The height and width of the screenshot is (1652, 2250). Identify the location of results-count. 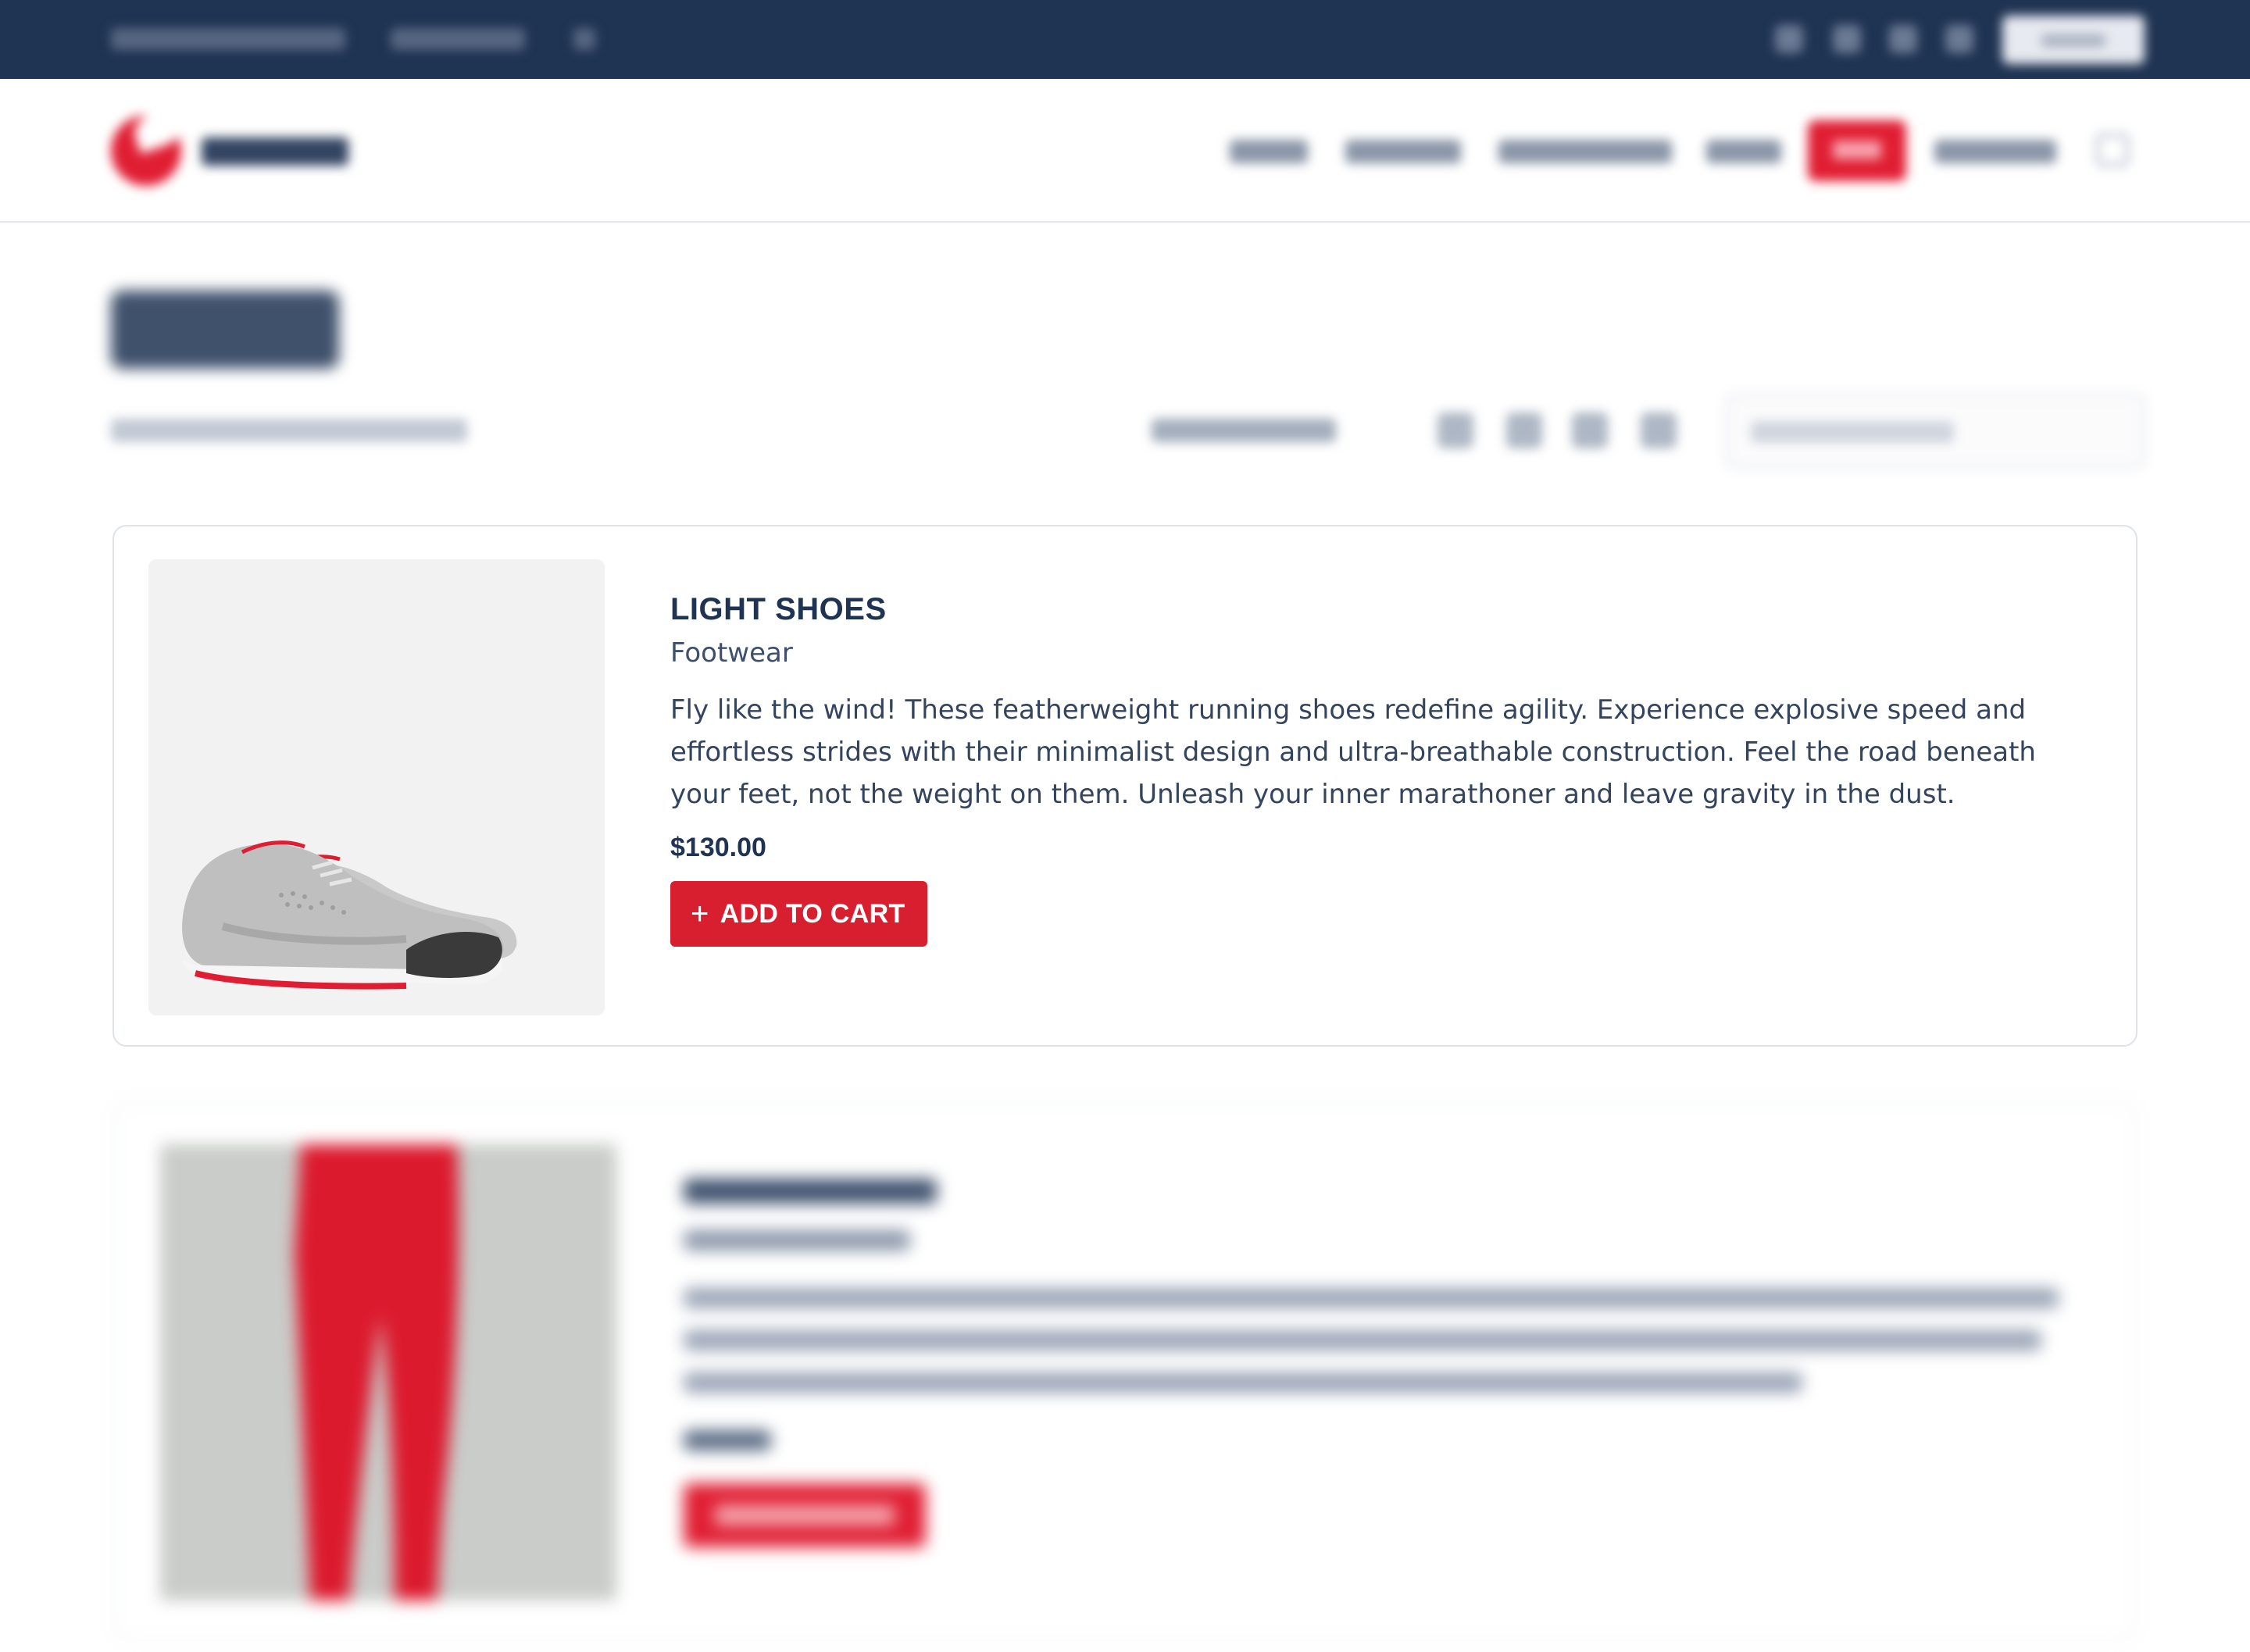
(289, 430).